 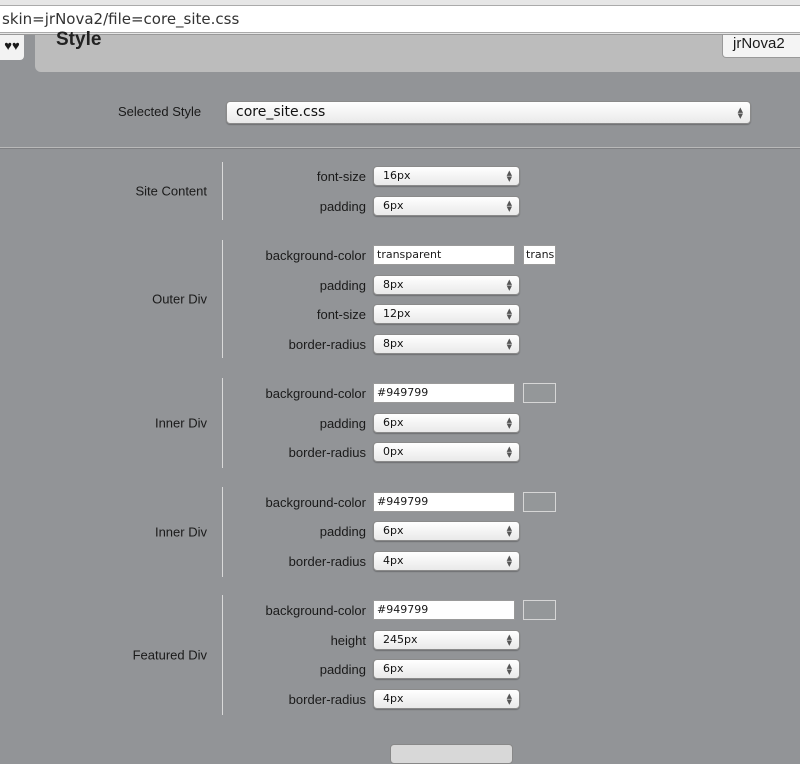 I want to click on property-row: font-size 16px ▲ ▼, so click(x=400, y=177).